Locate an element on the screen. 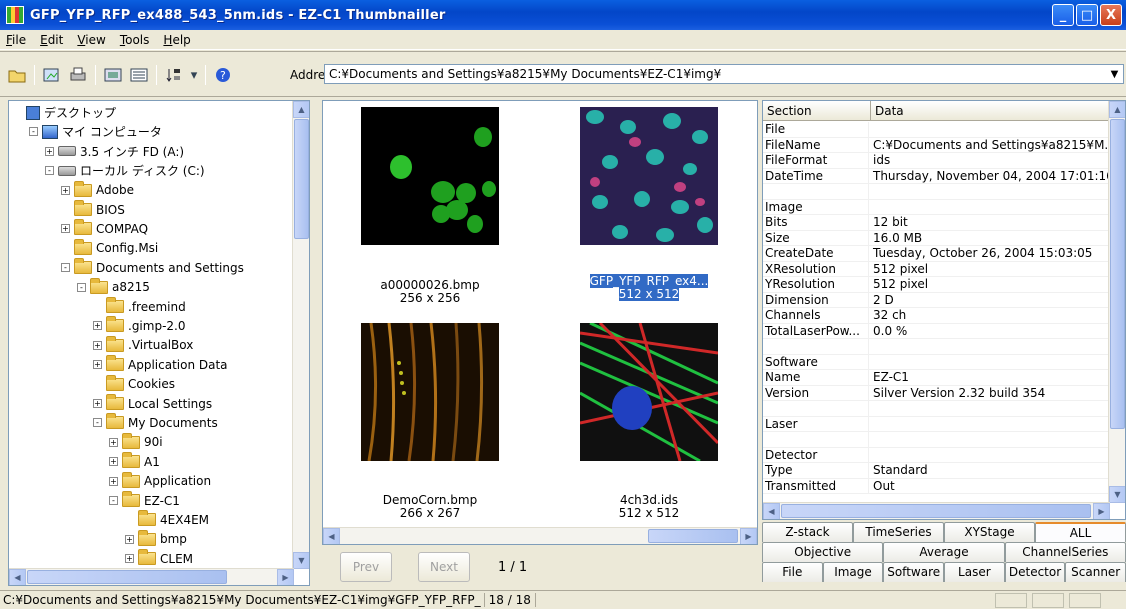 The width and height of the screenshot is (1126, 609). thumbnail-caption: 4ch3d.ids 512 x 512 is located at coordinates (649, 507).